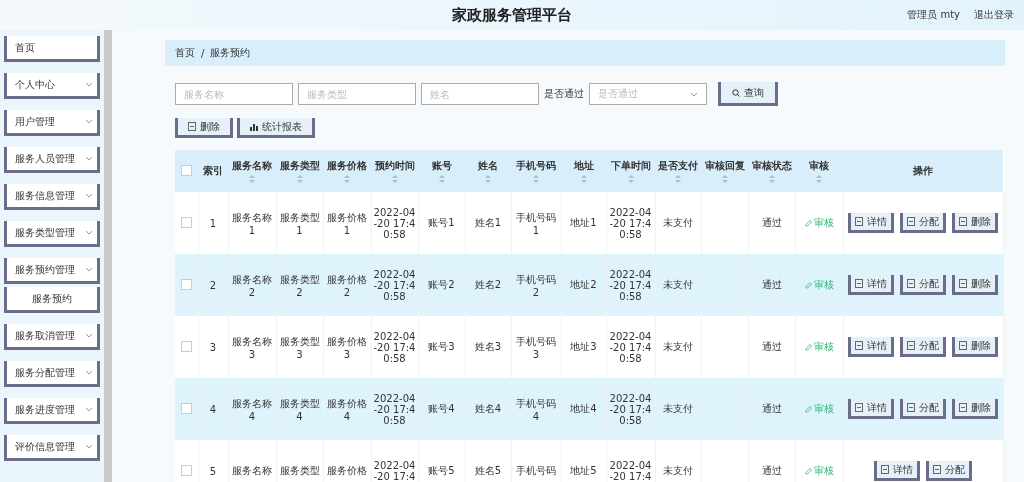  Describe the element at coordinates (204, 128) in the screenshot. I see `delete-button: 删除` at that location.